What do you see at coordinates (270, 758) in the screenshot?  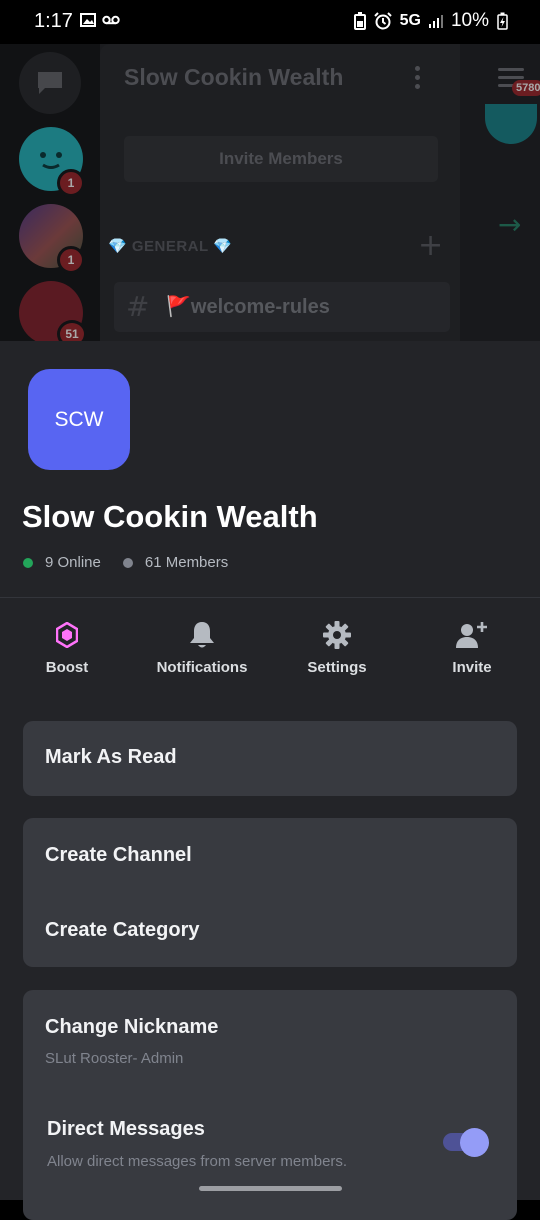 I see `mark-as-read-card: Mark As Read` at bounding box center [270, 758].